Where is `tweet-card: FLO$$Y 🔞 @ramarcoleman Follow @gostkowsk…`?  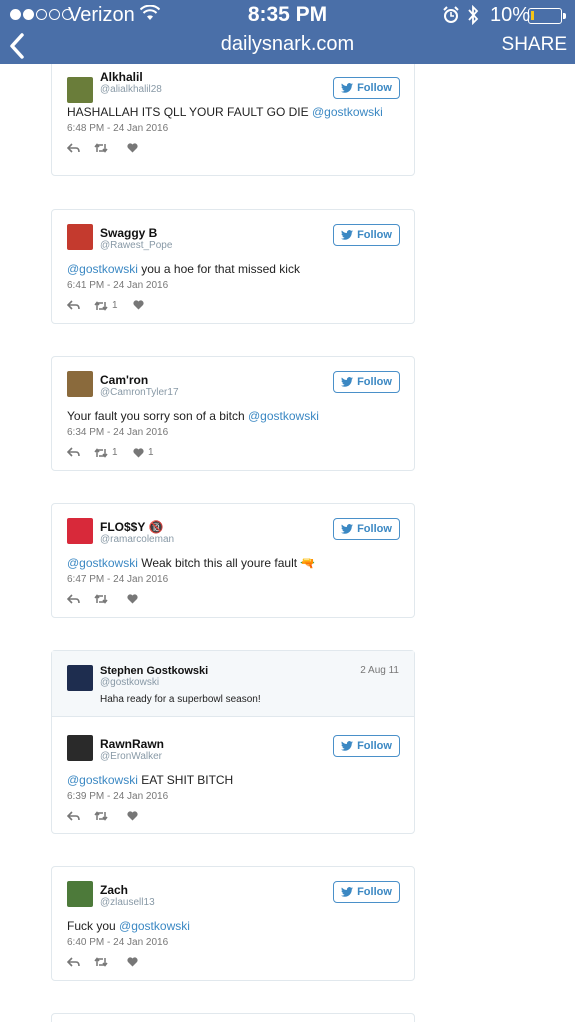 tweet-card: FLO$$Y 🔞 @ramarcoleman Follow @gostkowsk… is located at coordinates (233, 560).